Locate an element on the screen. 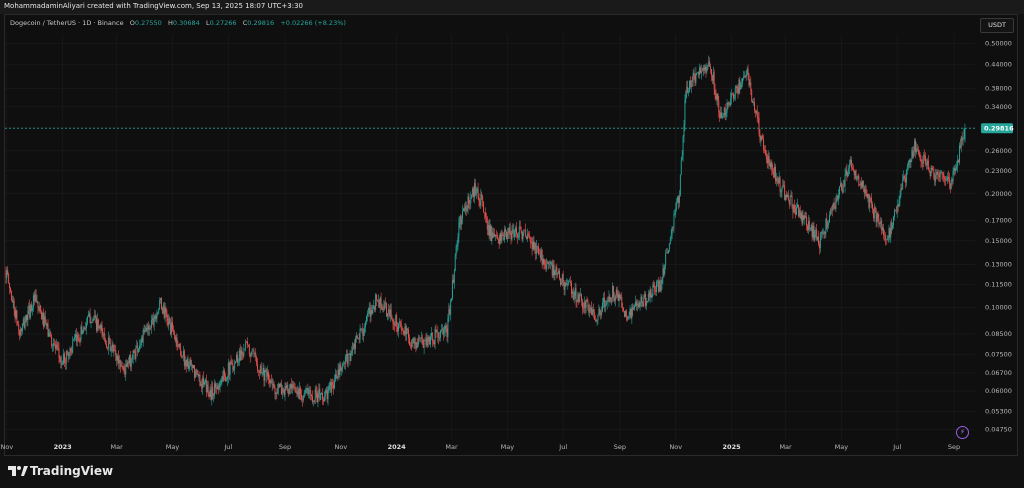  symbol-label: Dogecoin / TetherUS · 1D · Binance is located at coordinates (67, 23).